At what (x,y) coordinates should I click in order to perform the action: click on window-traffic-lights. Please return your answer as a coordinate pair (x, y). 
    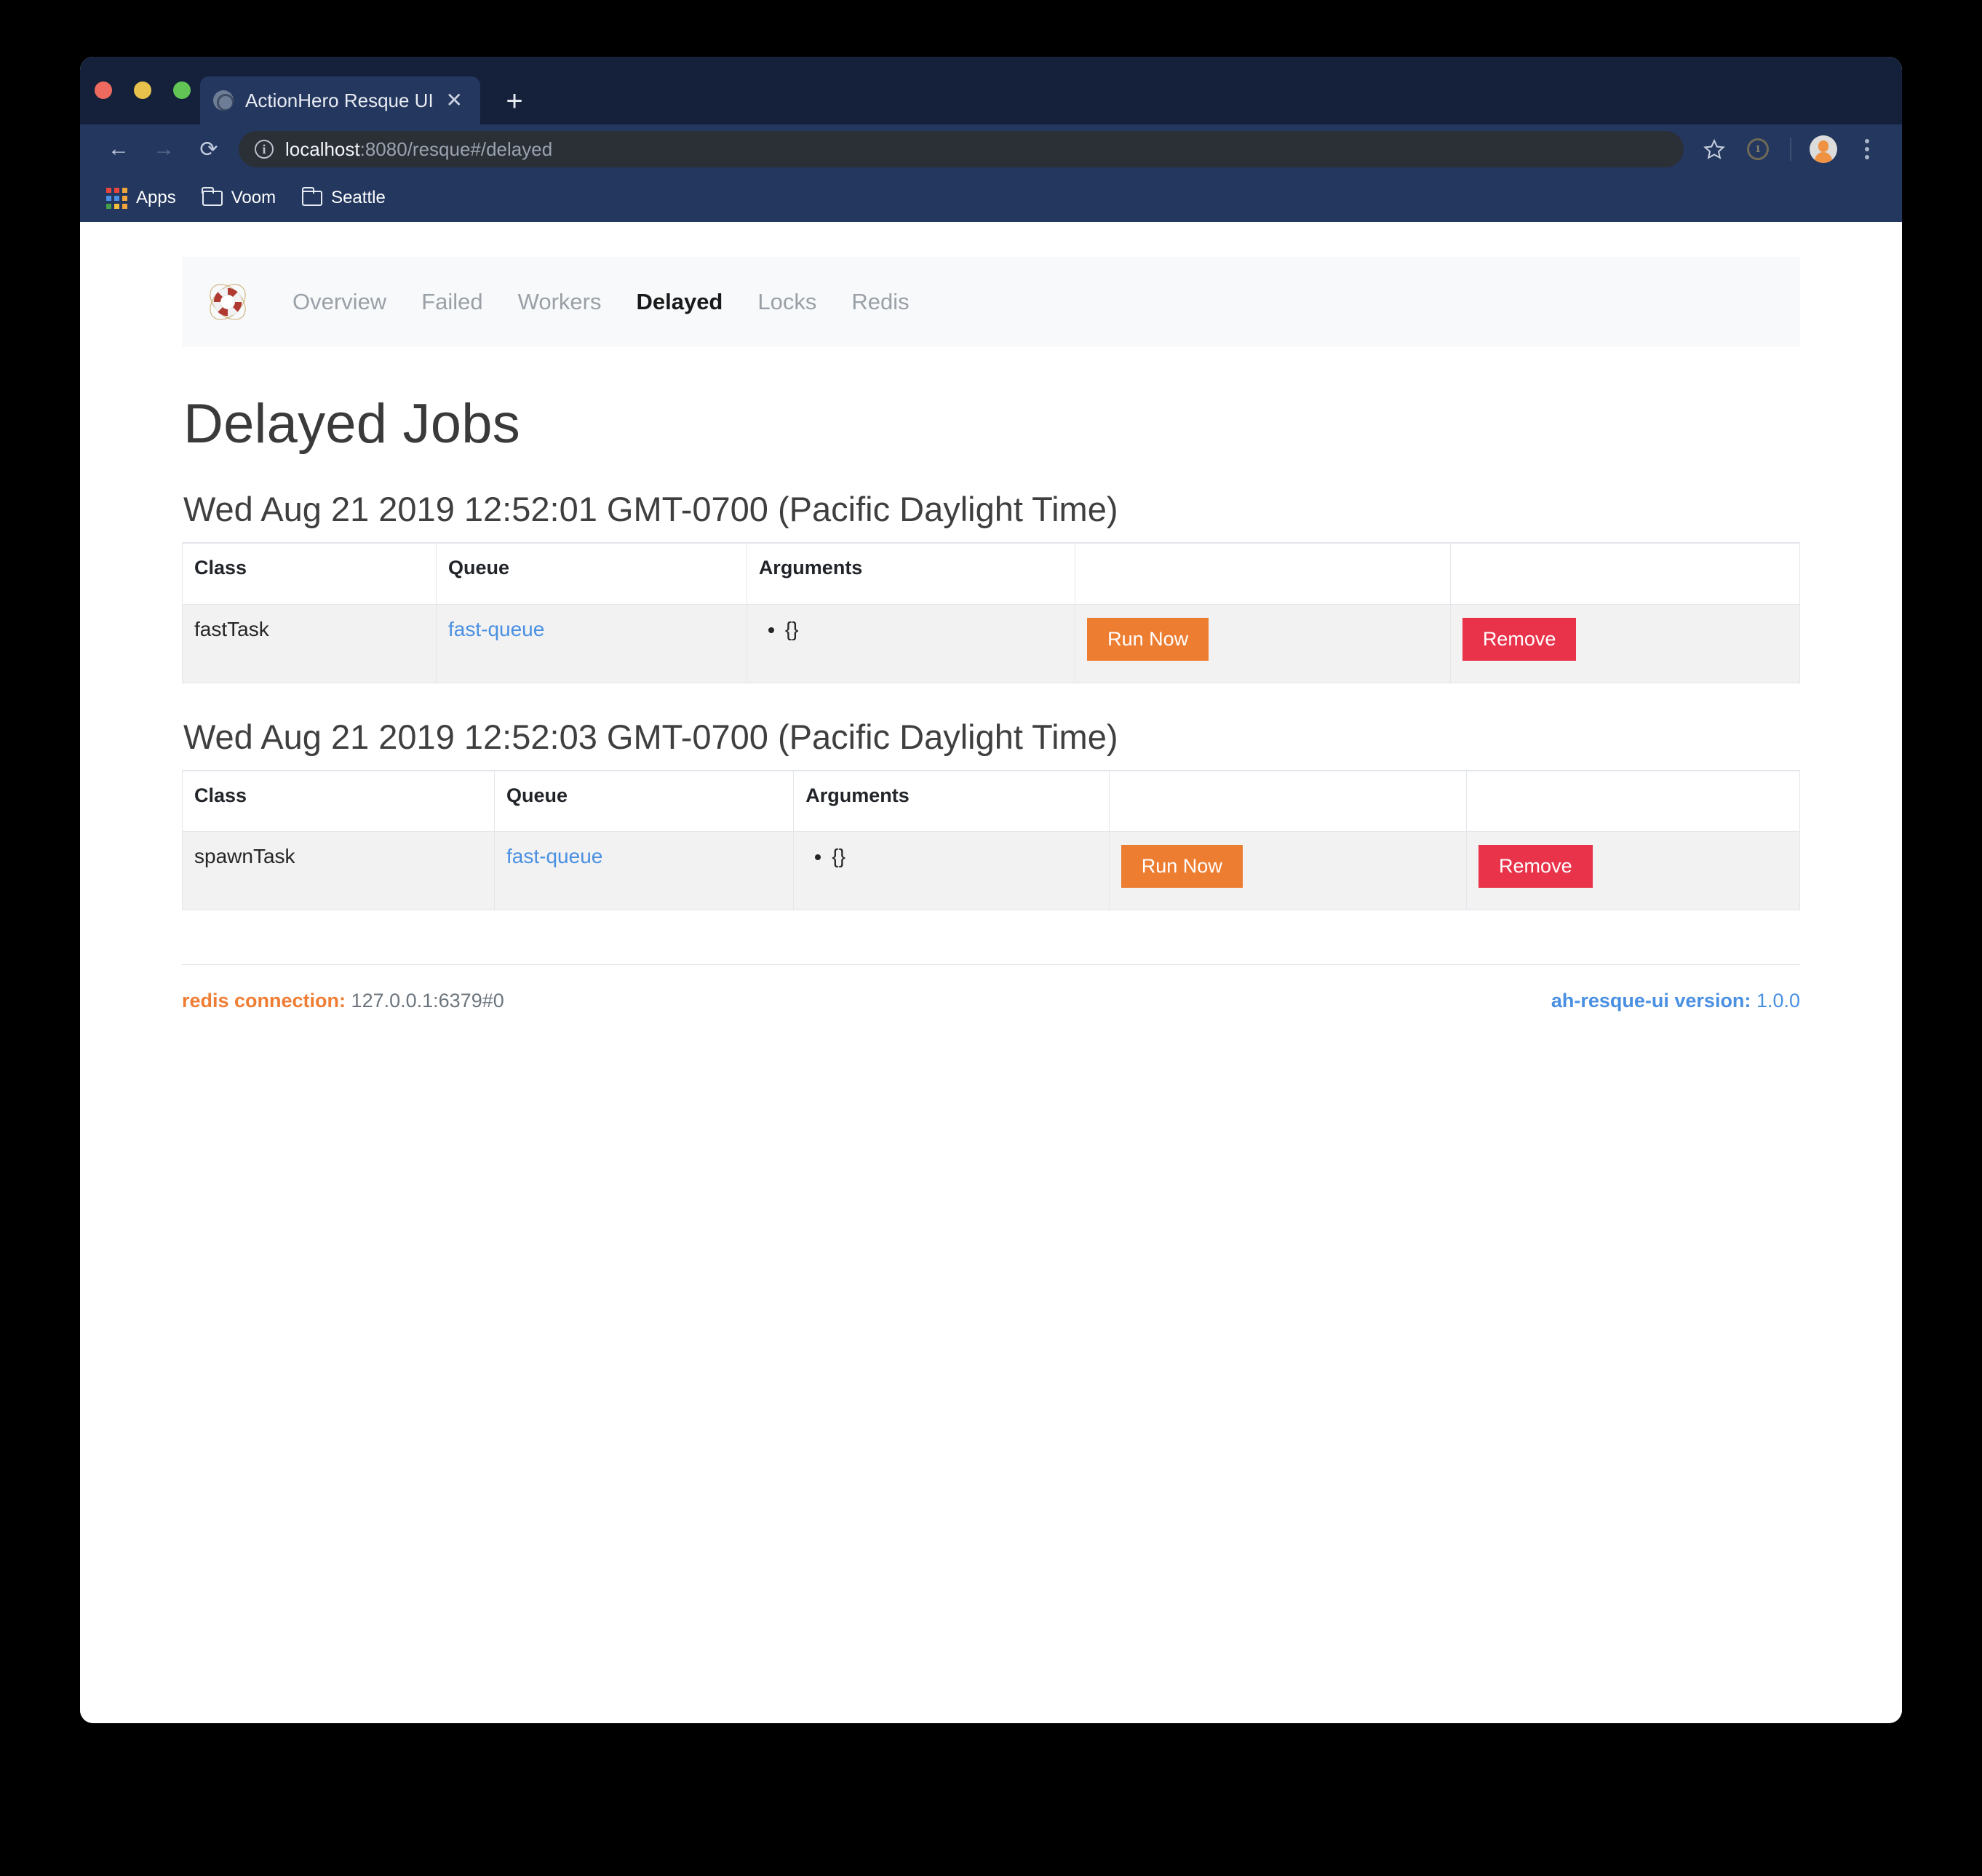
    Looking at the image, I should click on (143, 90).